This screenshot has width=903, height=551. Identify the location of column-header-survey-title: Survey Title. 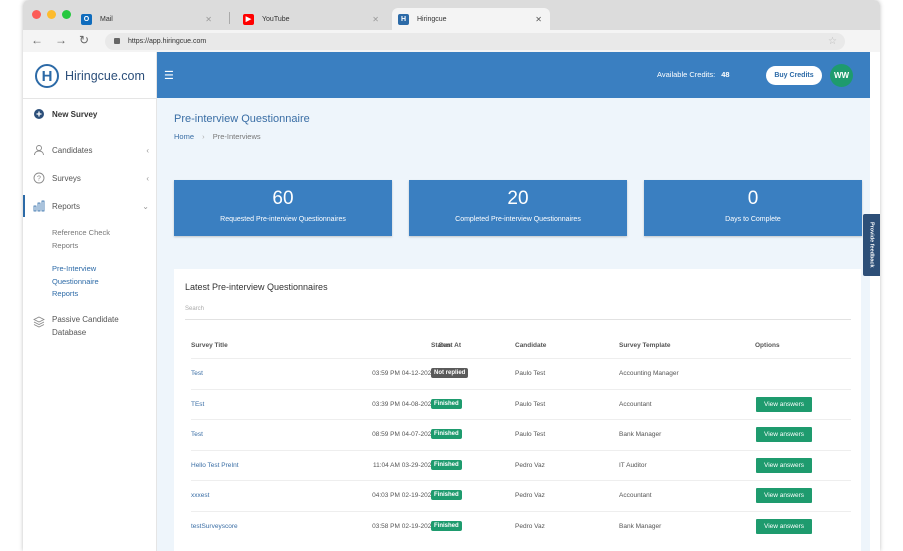
(209, 345).